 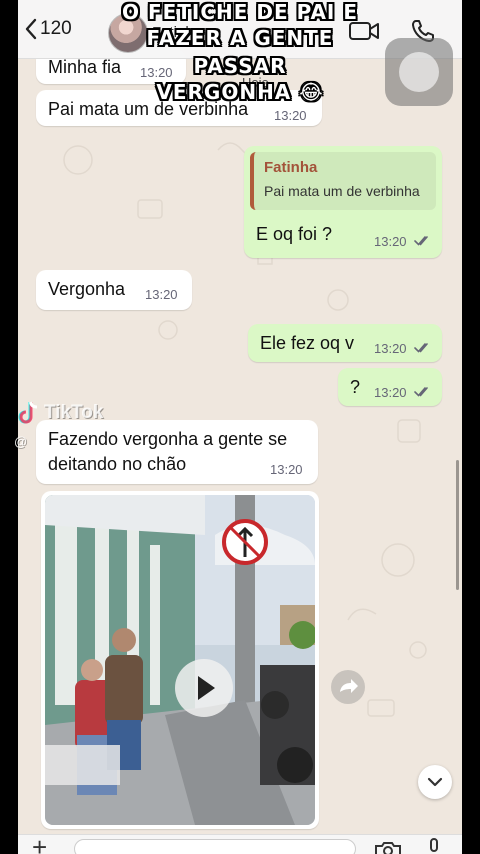 I want to click on forward-button, so click(x=348, y=687).